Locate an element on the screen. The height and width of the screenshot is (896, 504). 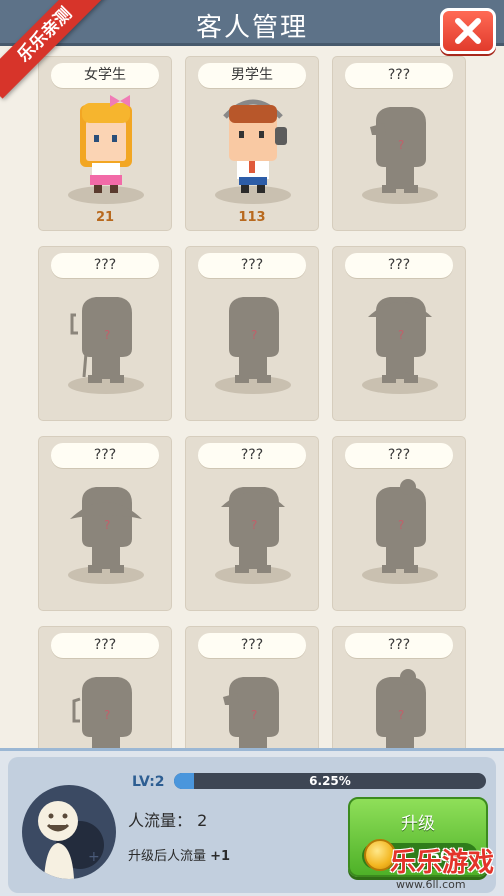
watermark-title: 乐乐游戏 is located at coordinates (442, 863).